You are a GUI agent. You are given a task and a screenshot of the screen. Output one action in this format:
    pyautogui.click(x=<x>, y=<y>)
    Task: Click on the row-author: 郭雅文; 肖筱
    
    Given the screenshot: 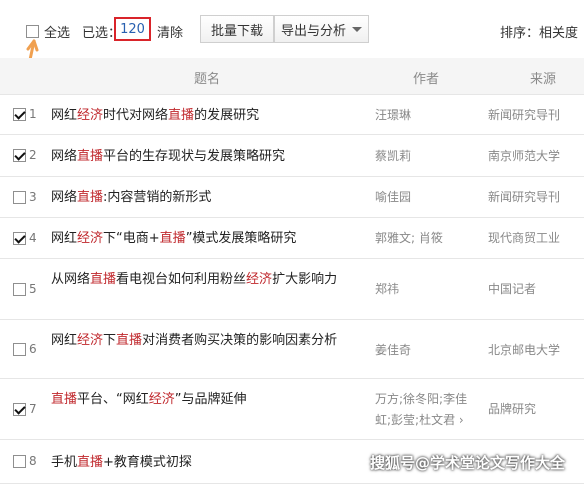 What is the action you would take?
    pyautogui.click(x=425, y=238)
    